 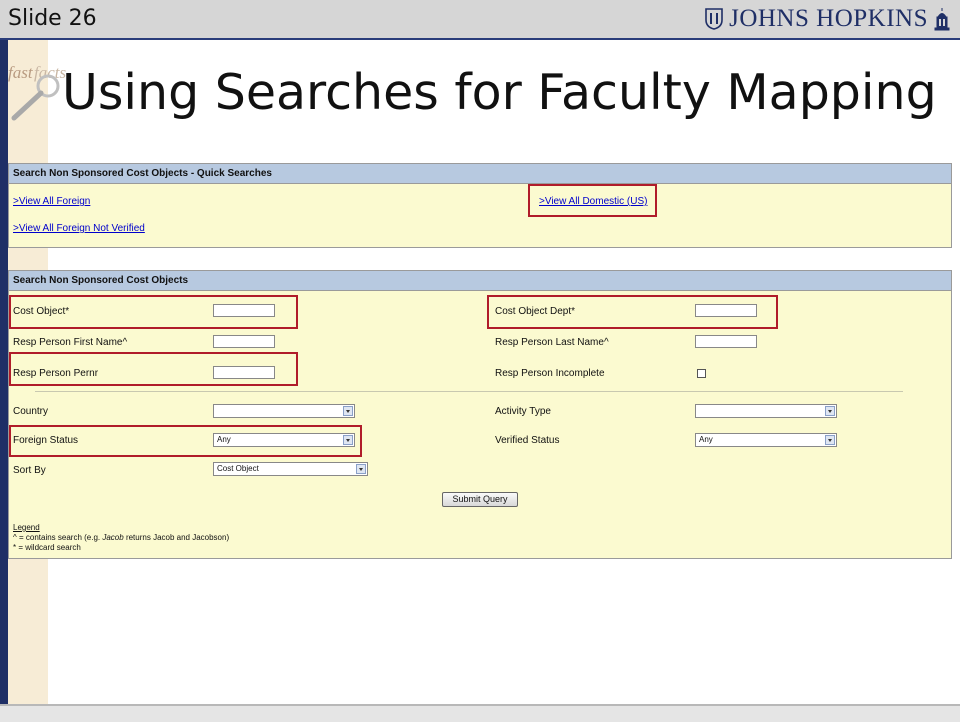 I want to click on view-all-foreign-link: >View All Foreign, so click(x=51, y=201).